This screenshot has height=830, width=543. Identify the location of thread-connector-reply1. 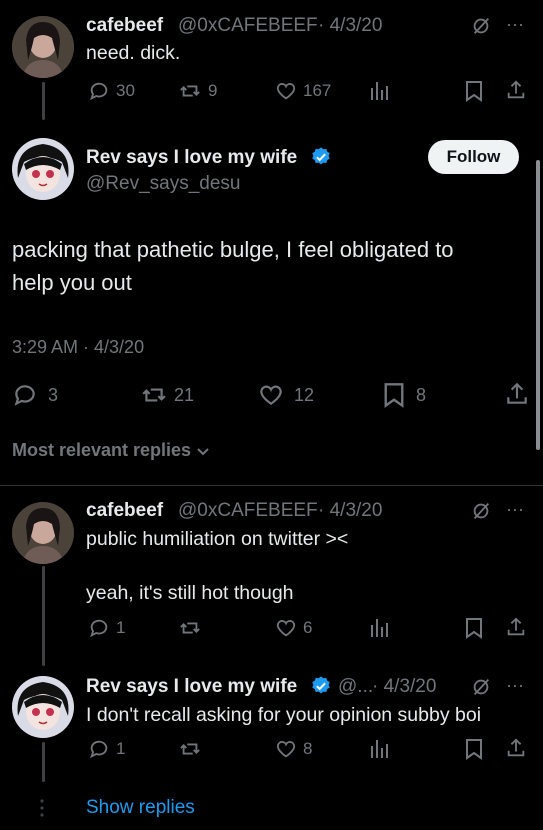
(43, 616).